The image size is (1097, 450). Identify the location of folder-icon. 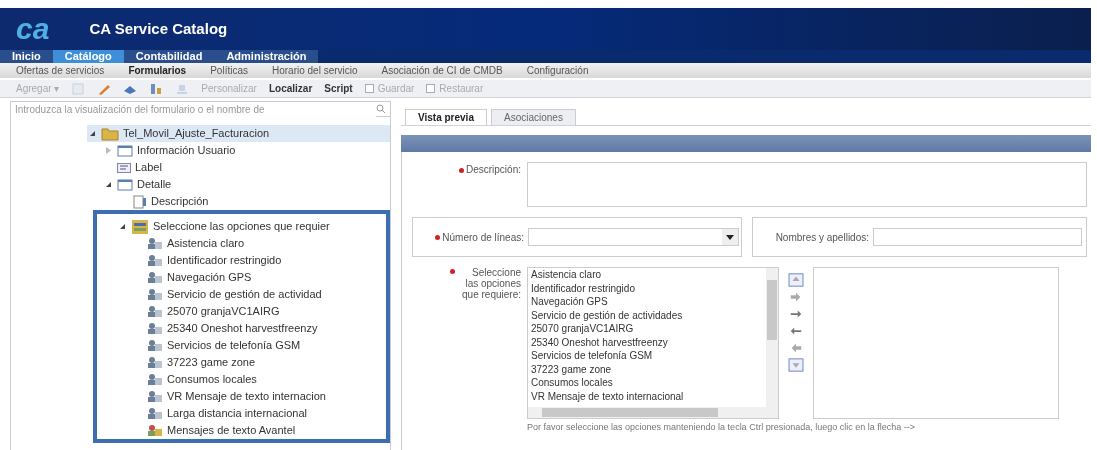
(110, 133).